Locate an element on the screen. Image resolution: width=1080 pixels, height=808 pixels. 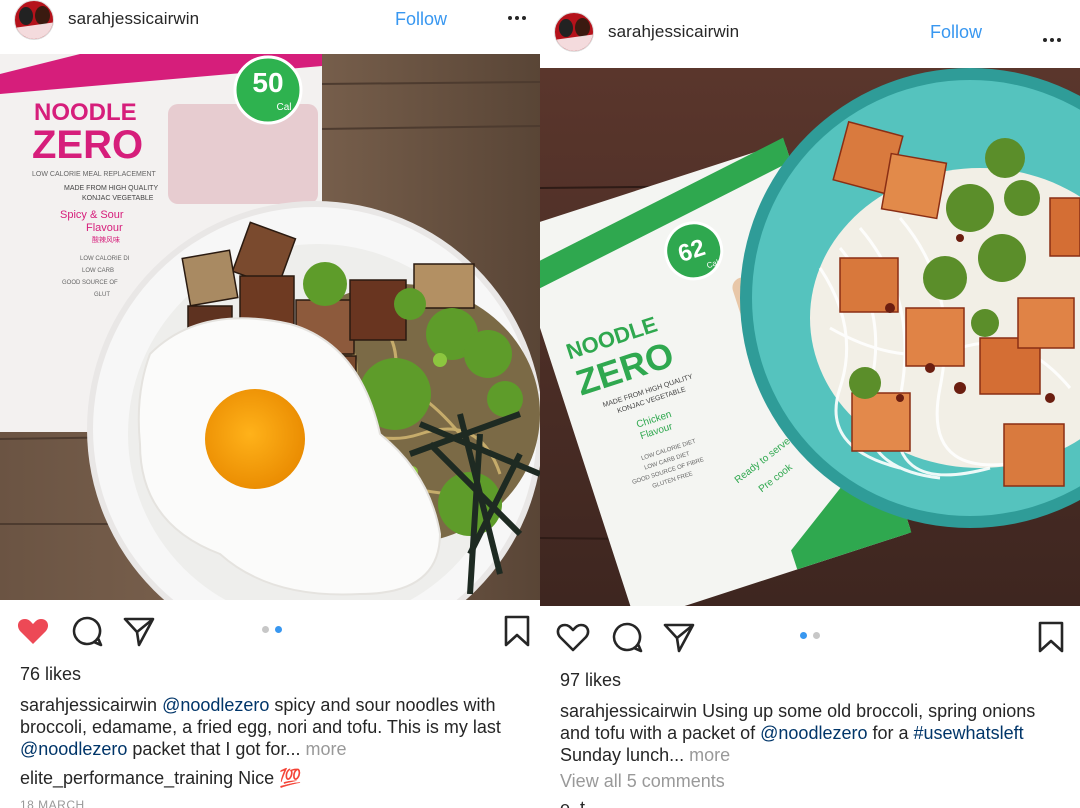
packet-made-from: MADE FROM HIGH QUALITY is located at coordinates (111, 188).